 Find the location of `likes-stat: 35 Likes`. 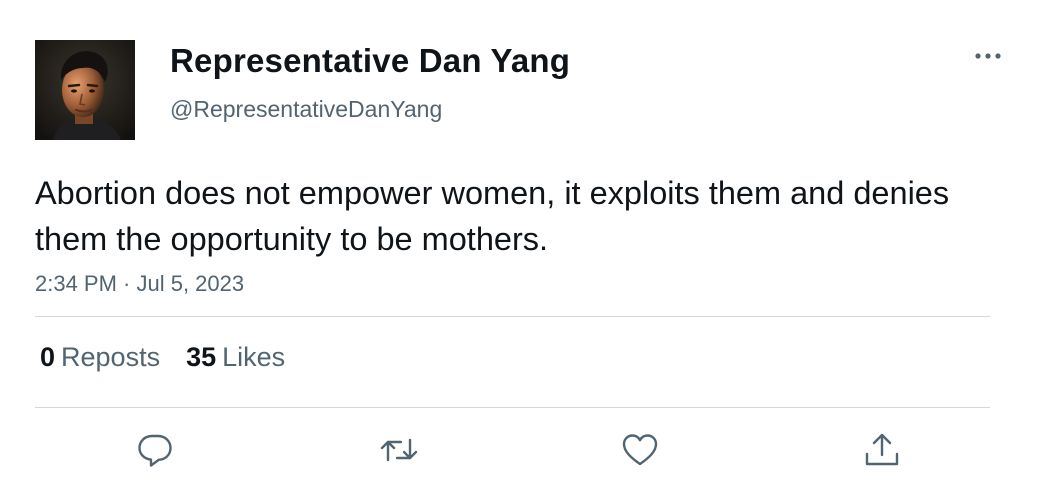

likes-stat: 35 Likes is located at coordinates (235, 357).